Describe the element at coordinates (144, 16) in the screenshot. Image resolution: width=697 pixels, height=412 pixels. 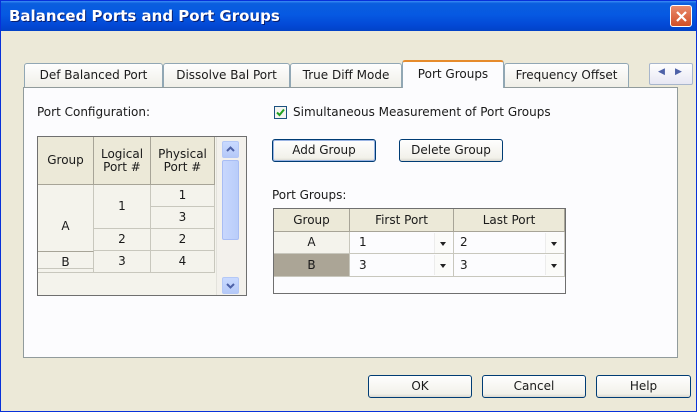
I see `window-title: Balanced Ports and Port Groups` at that location.